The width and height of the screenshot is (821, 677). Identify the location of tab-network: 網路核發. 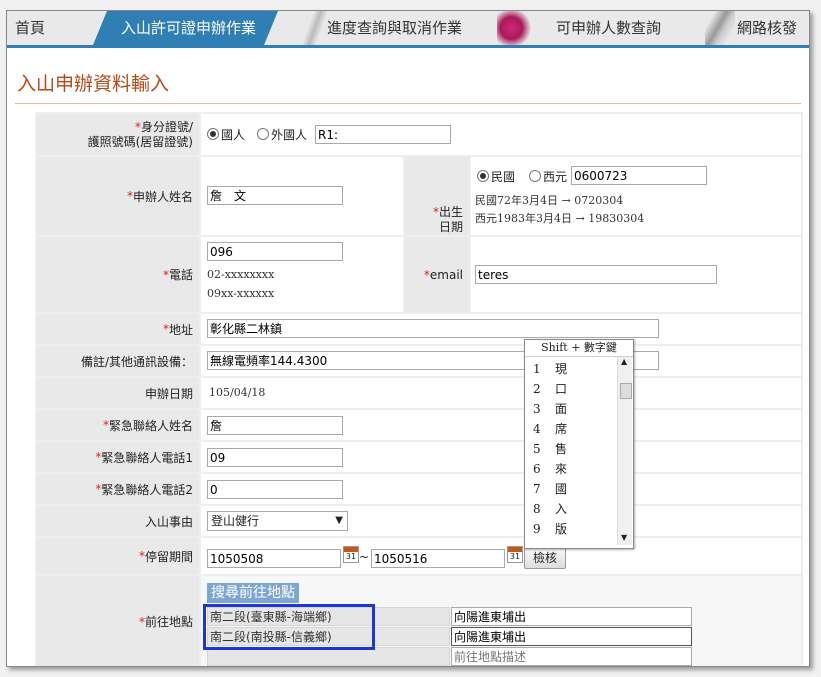
(767, 28).